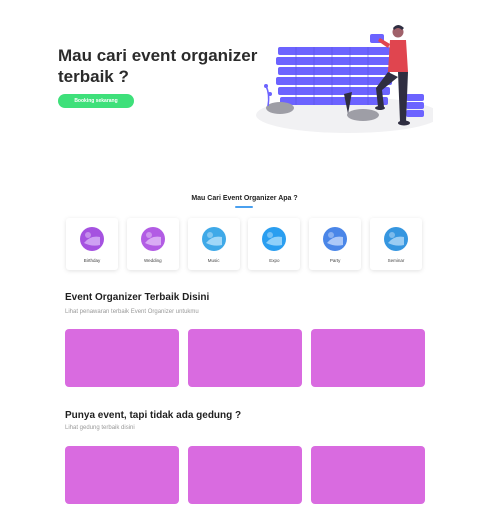  I want to click on eo-card-list, so click(245, 358).